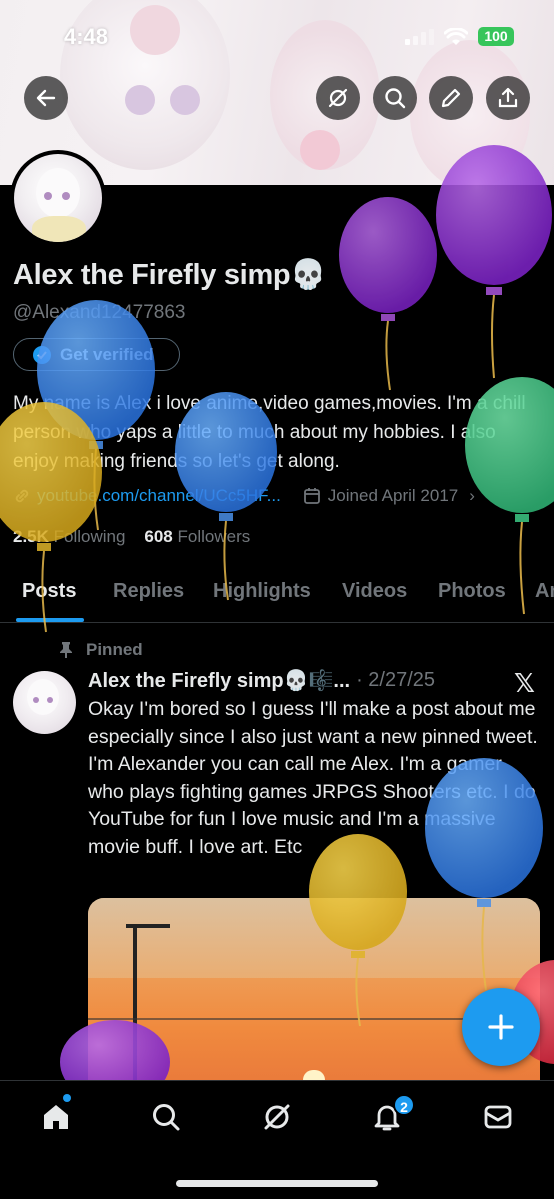 The image size is (554, 1199). I want to click on pinned-label: Pinned, so click(114, 649).